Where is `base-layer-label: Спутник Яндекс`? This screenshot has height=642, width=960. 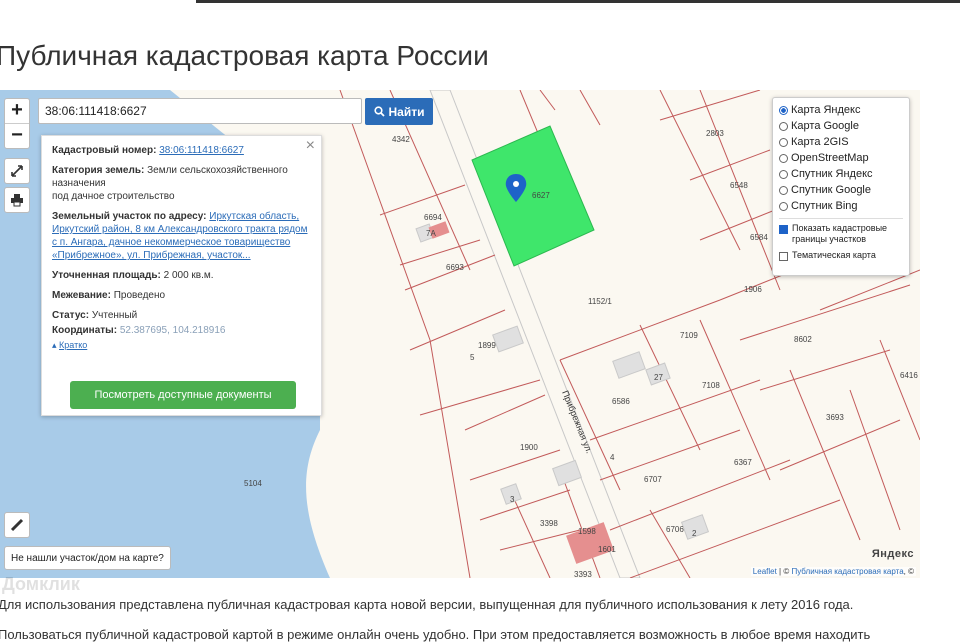 base-layer-label: Спутник Яндекс is located at coordinates (832, 174).